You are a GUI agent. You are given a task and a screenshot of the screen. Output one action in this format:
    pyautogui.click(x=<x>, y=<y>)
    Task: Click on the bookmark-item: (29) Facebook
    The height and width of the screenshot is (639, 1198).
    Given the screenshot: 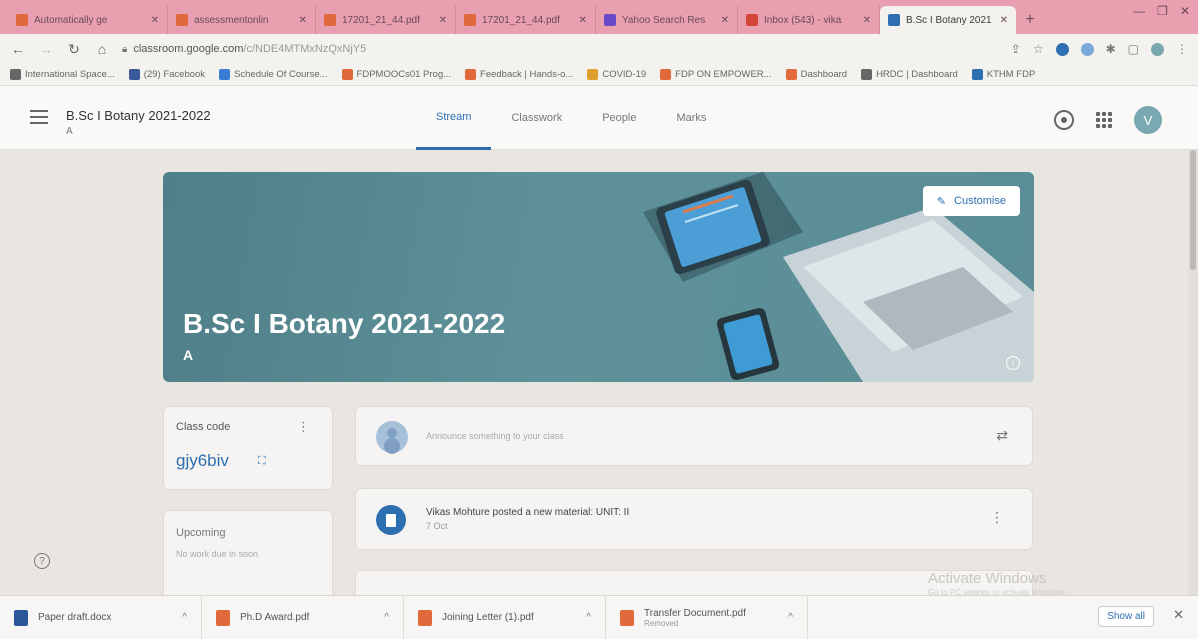 What is the action you would take?
    pyautogui.click(x=167, y=74)
    